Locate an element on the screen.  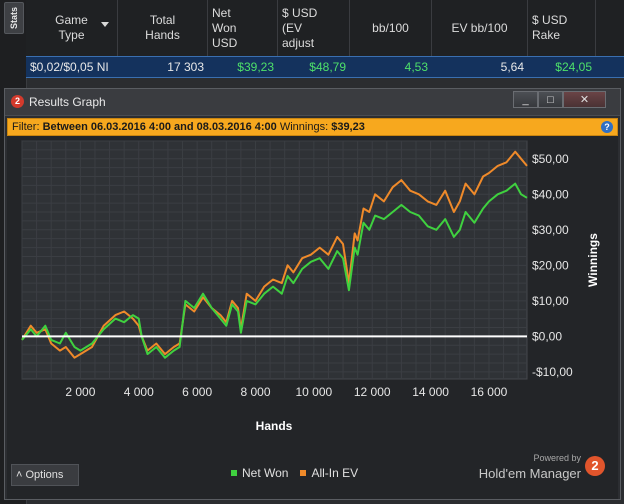
cell-total-hands: 17 303 is located at coordinates (185, 67).